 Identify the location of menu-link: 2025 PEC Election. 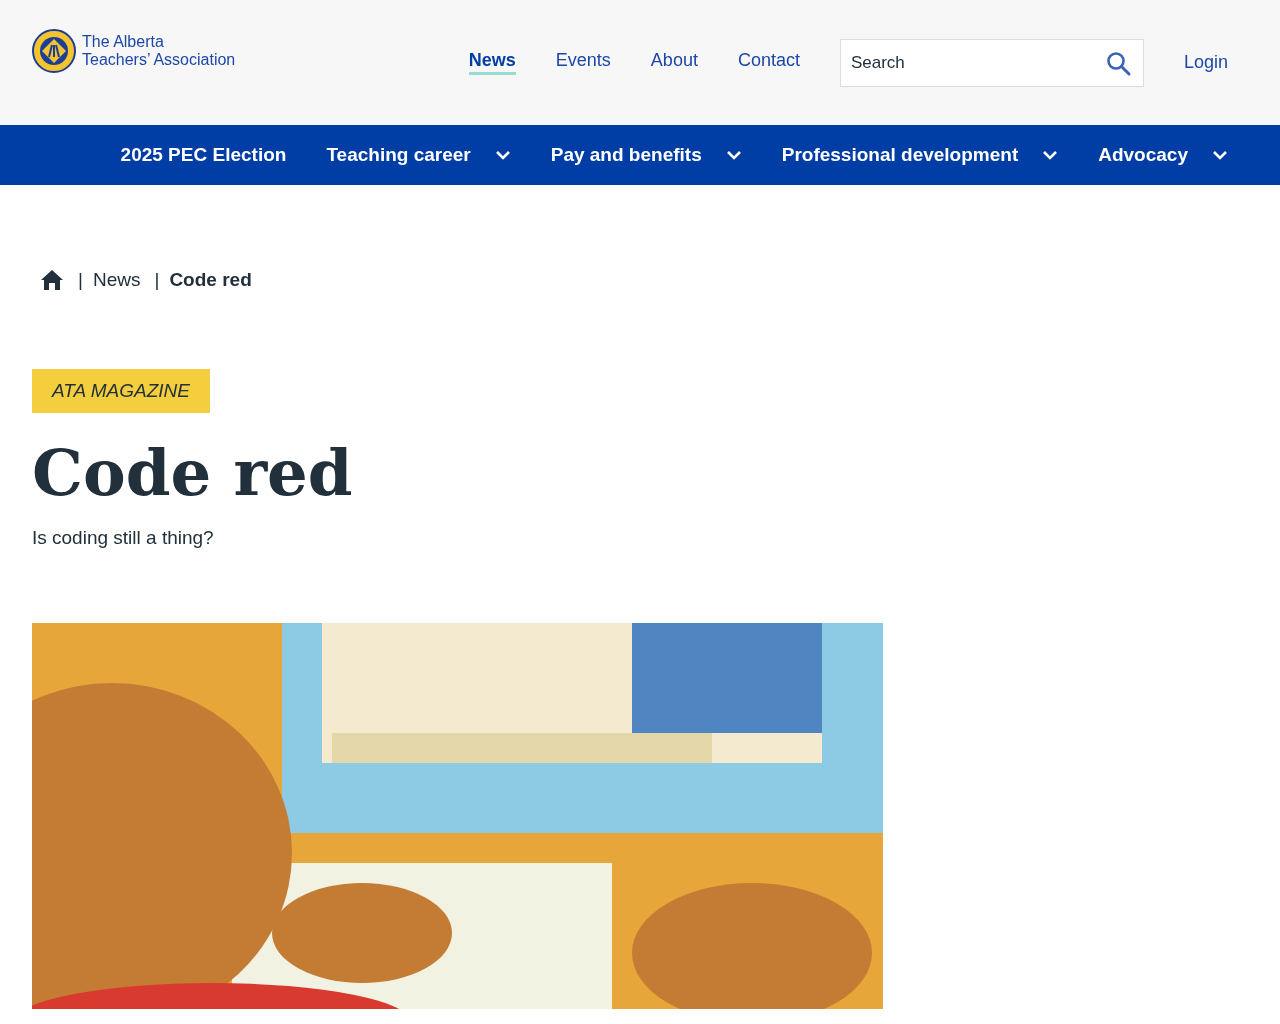
(203, 155).